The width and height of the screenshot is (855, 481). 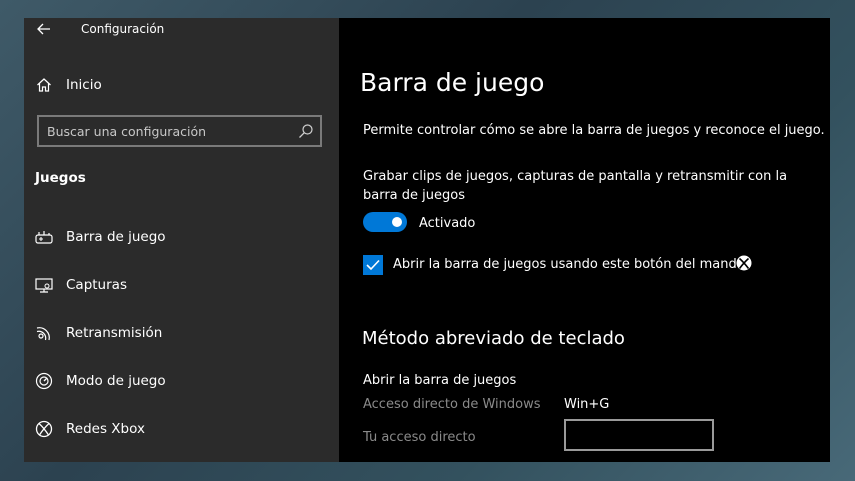 I want to click on search-box, so click(x=179, y=131).